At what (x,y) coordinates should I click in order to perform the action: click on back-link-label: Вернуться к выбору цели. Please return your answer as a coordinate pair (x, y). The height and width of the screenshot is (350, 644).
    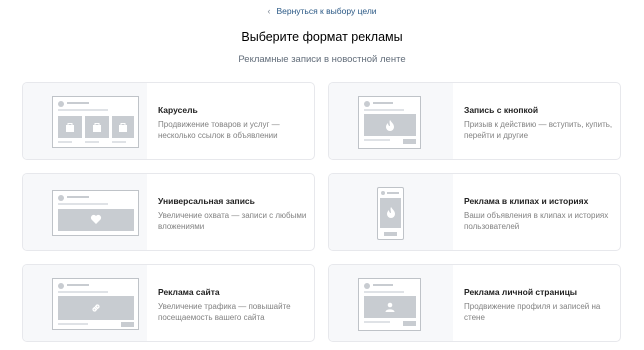
    Looking at the image, I should click on (326, 11).